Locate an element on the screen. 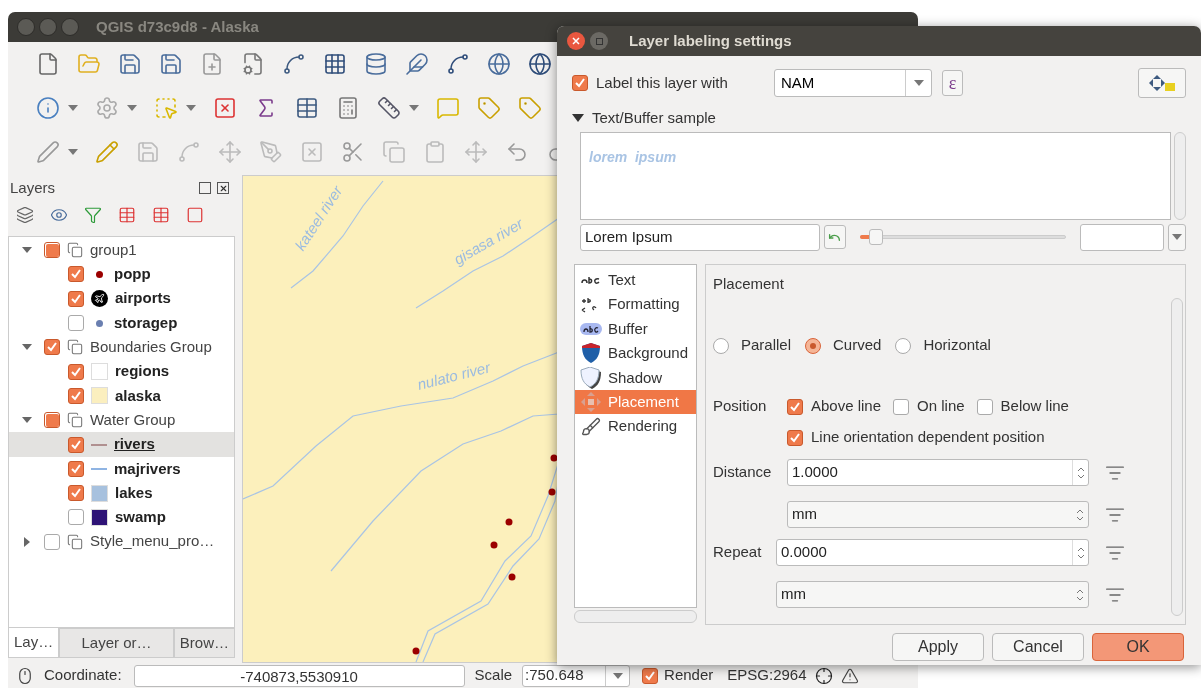 The width and height of the screenshot is (1201, 688). layer-row: storagep is located at coordinates (121, 323).